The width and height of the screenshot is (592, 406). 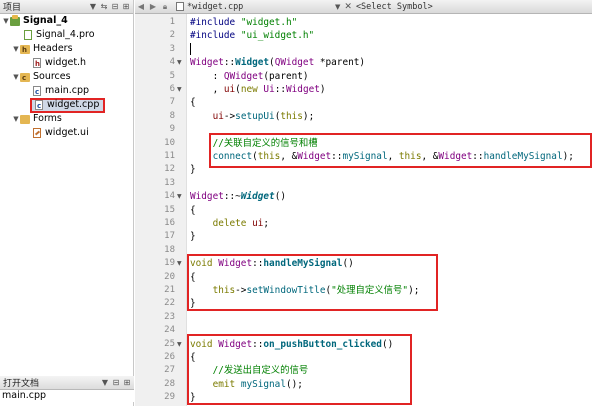 What do you see at coordinates (243, 76) in the screenshot?
I see `code-token: QWidget` at bounding box center [243, 76].